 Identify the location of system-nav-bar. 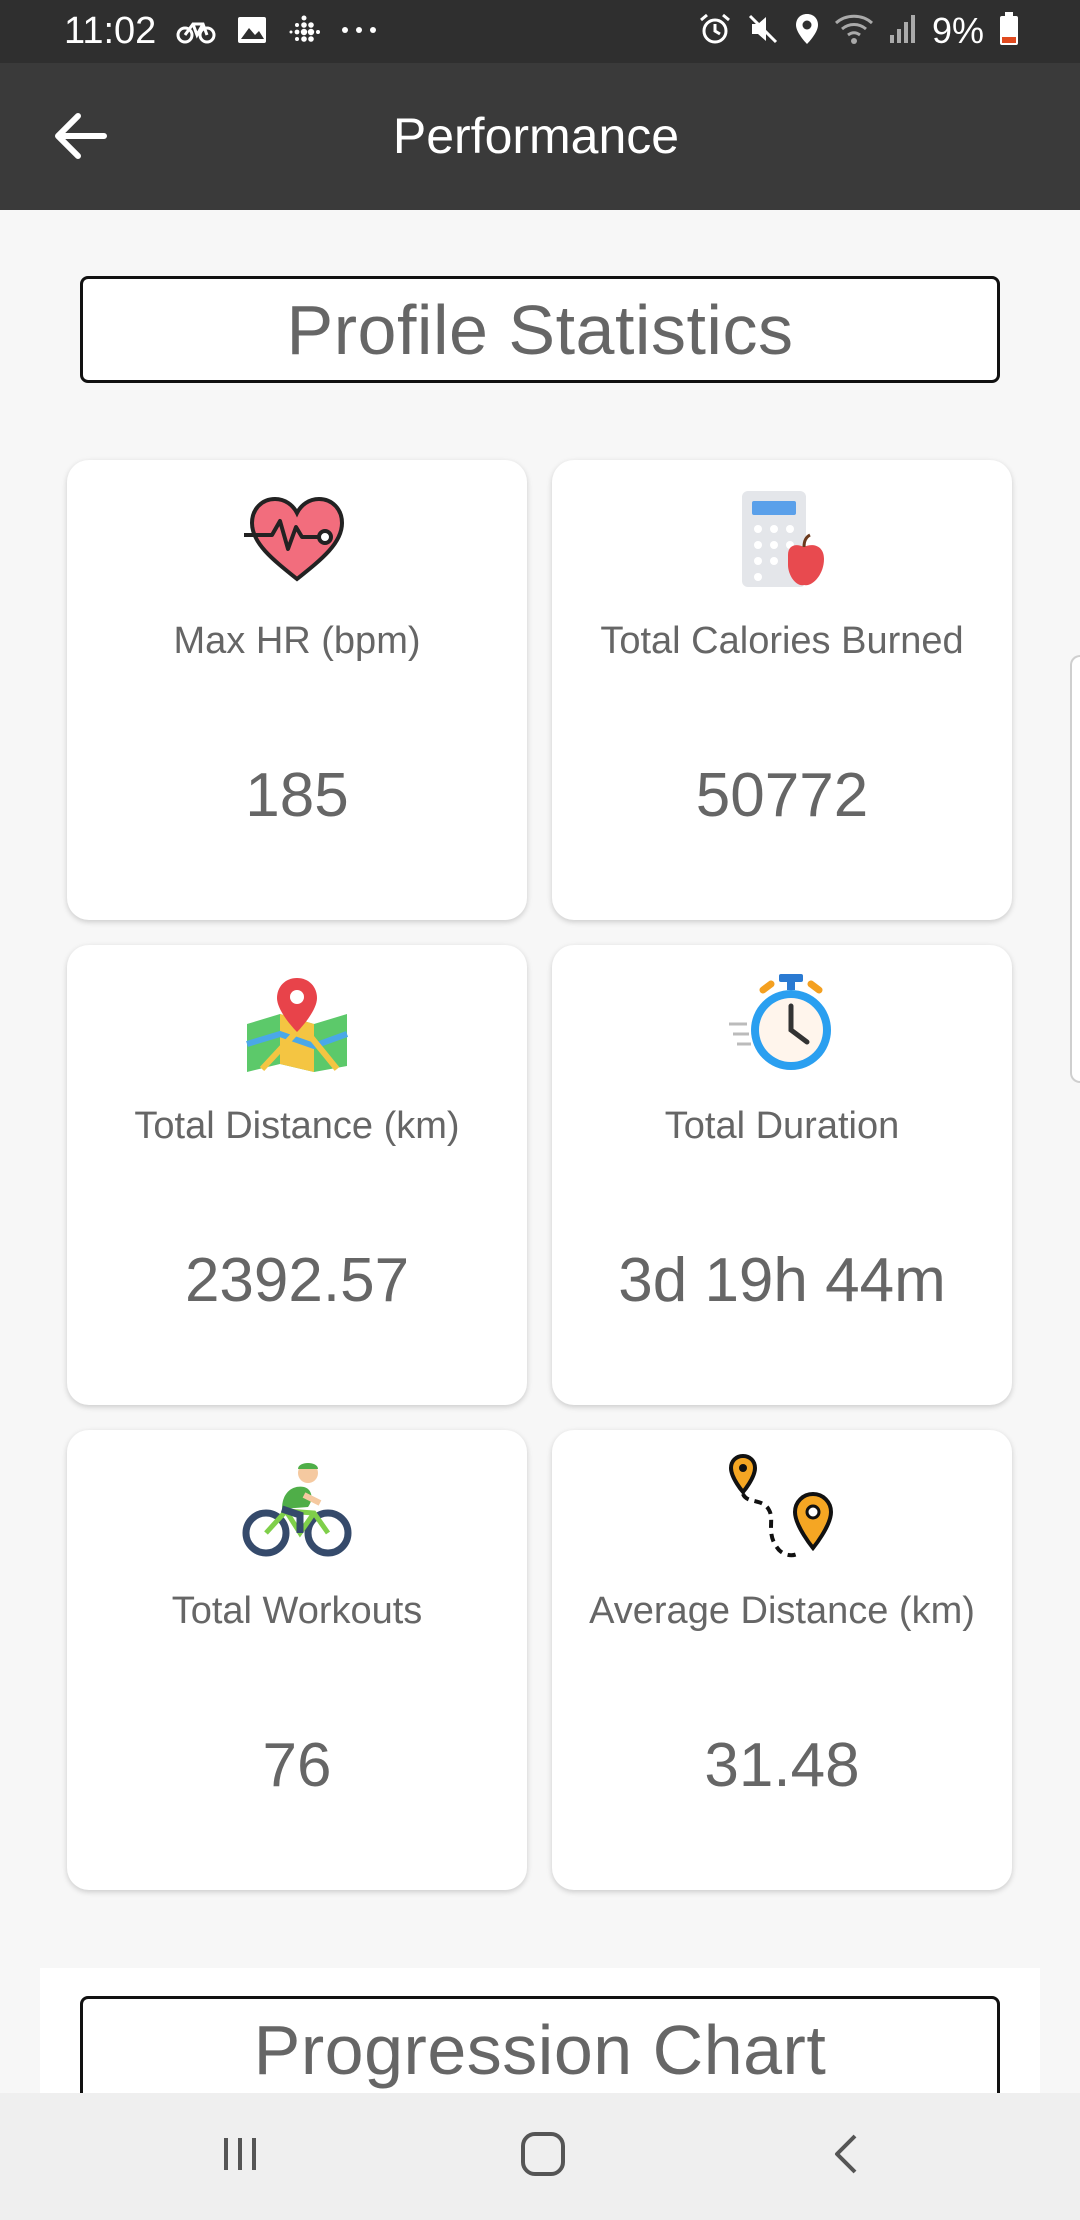
(540, 2156).